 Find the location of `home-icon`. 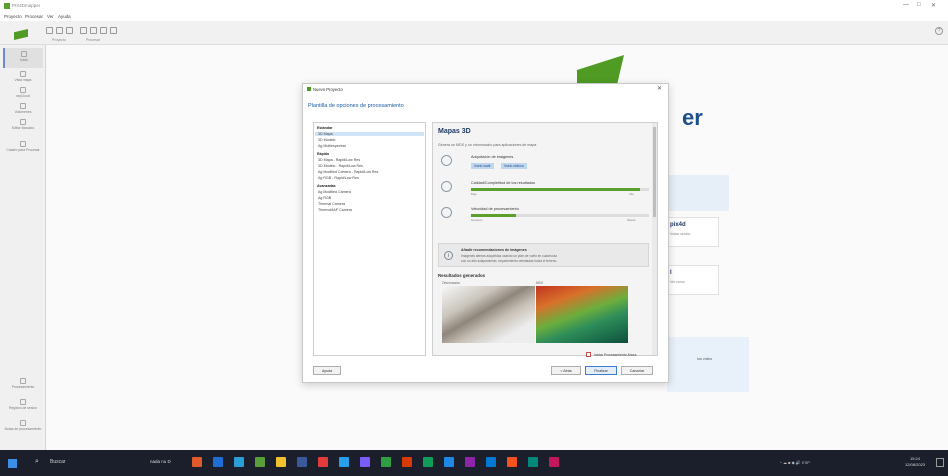

home-icon is located at coordinates (24, 54).